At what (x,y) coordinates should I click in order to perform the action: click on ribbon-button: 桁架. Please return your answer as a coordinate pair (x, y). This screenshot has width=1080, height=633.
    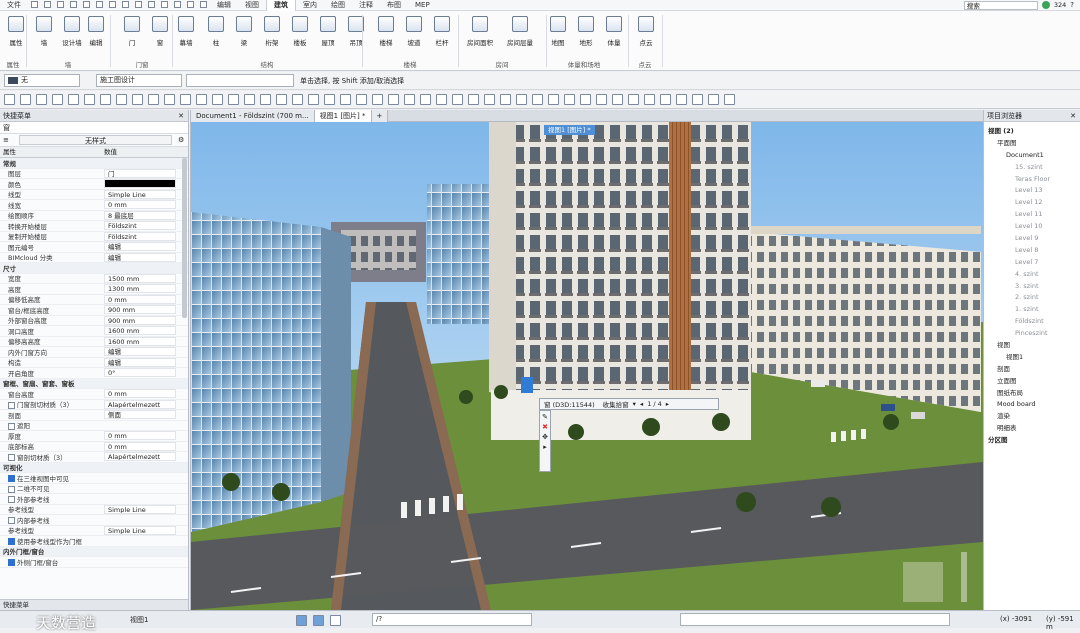
    Looking at the image, I should click on (272, 35).